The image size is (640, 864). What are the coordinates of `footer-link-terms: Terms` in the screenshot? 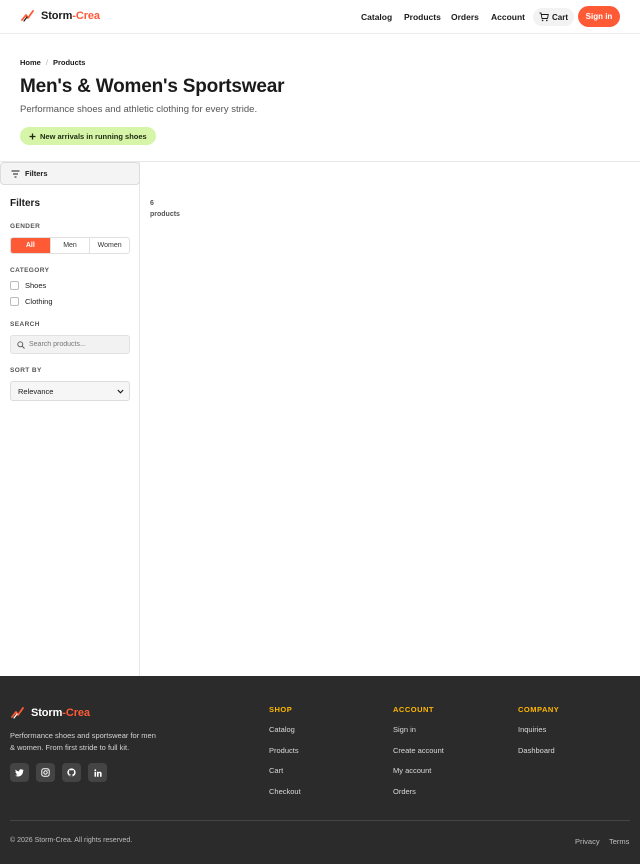 It's located at (619, 841).